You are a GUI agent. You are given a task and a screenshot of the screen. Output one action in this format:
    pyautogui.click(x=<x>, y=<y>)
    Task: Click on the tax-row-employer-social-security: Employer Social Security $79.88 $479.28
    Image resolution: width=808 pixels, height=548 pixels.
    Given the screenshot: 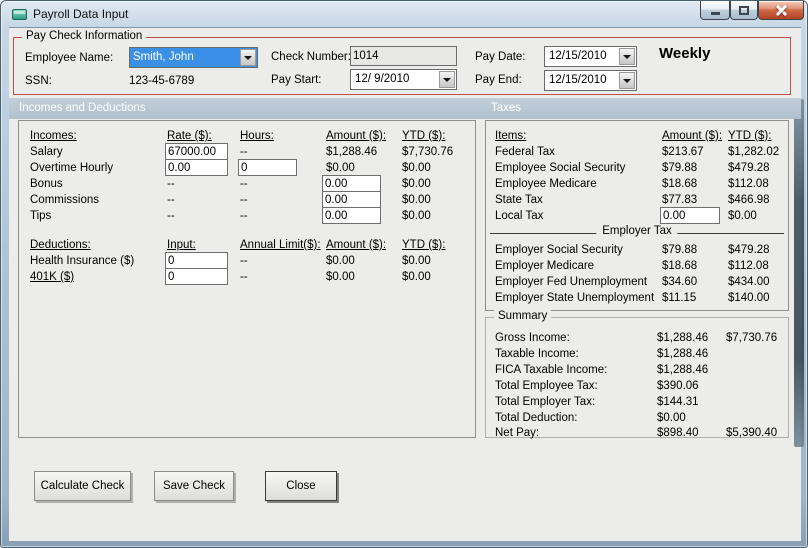 What is the action you would take?
    pyautogui.click(x=637, y=250)
    